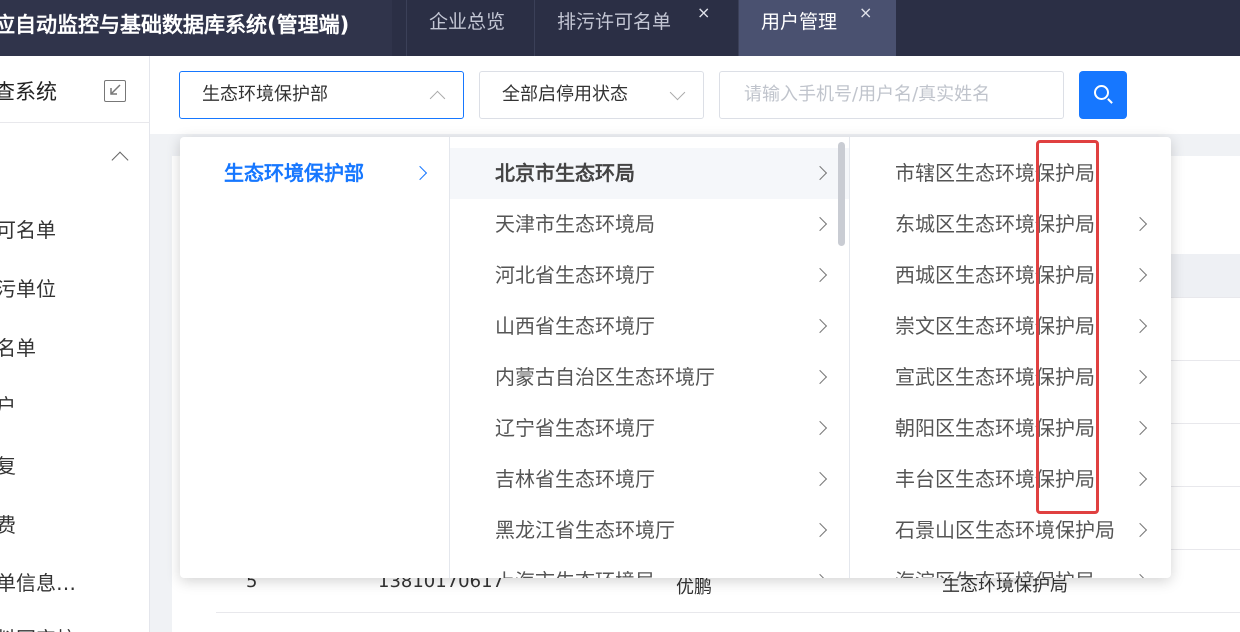 This screenshot has width=1240, height=632. What do you see at coordinates (1010, 173) in the screenshot?
I see `cascader-option: 市辖区生态环境保护局` at bounding box center [1010, 173].